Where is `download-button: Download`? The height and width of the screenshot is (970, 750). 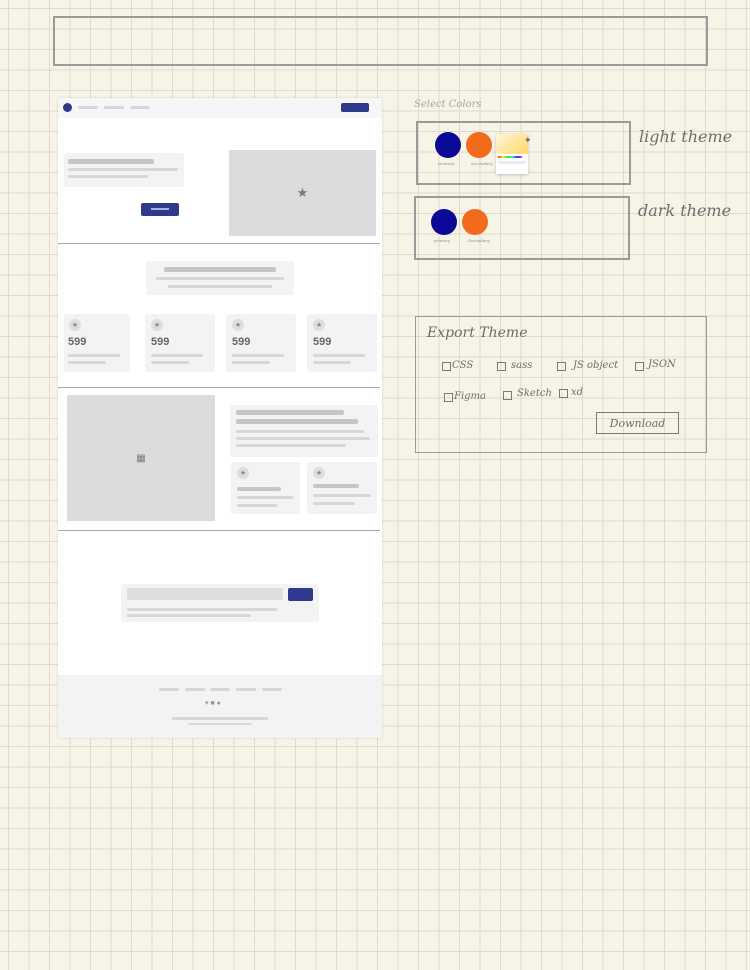
download-button: Download is located at coordinates (637, 423).